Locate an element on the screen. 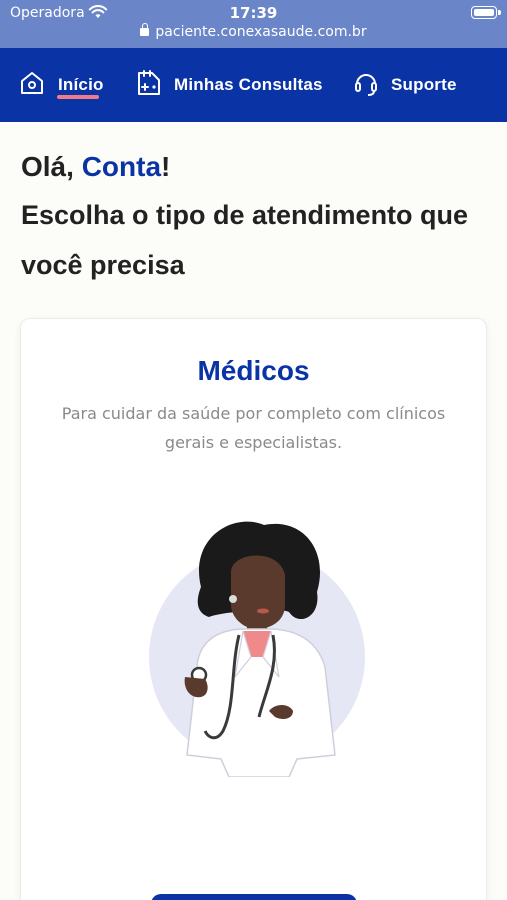 The image size is (507, 900). card-title: Médicos is located at coordinates (253, 370).